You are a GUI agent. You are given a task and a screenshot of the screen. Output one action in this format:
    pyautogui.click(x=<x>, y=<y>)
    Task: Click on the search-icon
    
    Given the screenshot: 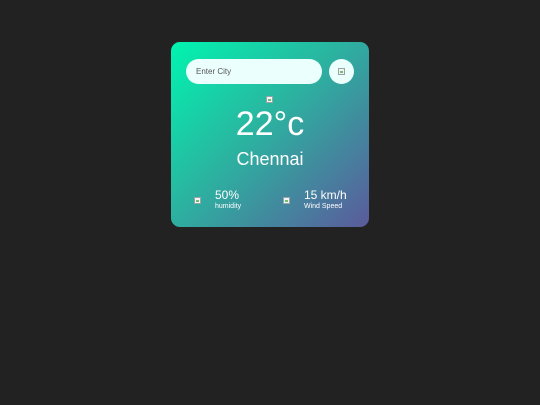 What is the action you would take?
    pyautogui.click(x=341, y=71)
    